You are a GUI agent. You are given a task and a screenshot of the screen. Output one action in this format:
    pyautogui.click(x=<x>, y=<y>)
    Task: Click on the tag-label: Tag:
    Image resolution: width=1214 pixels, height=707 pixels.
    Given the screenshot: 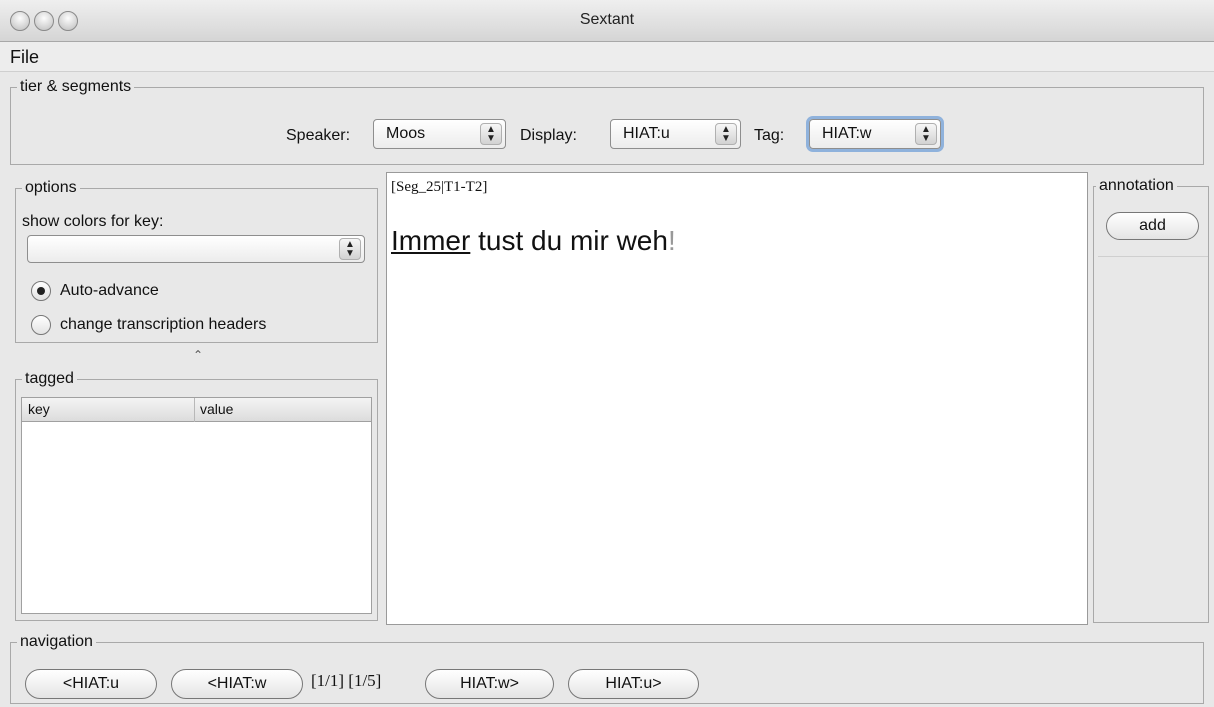 What is the action you would take?
    pyautogui.click(x=769, y=135)
    